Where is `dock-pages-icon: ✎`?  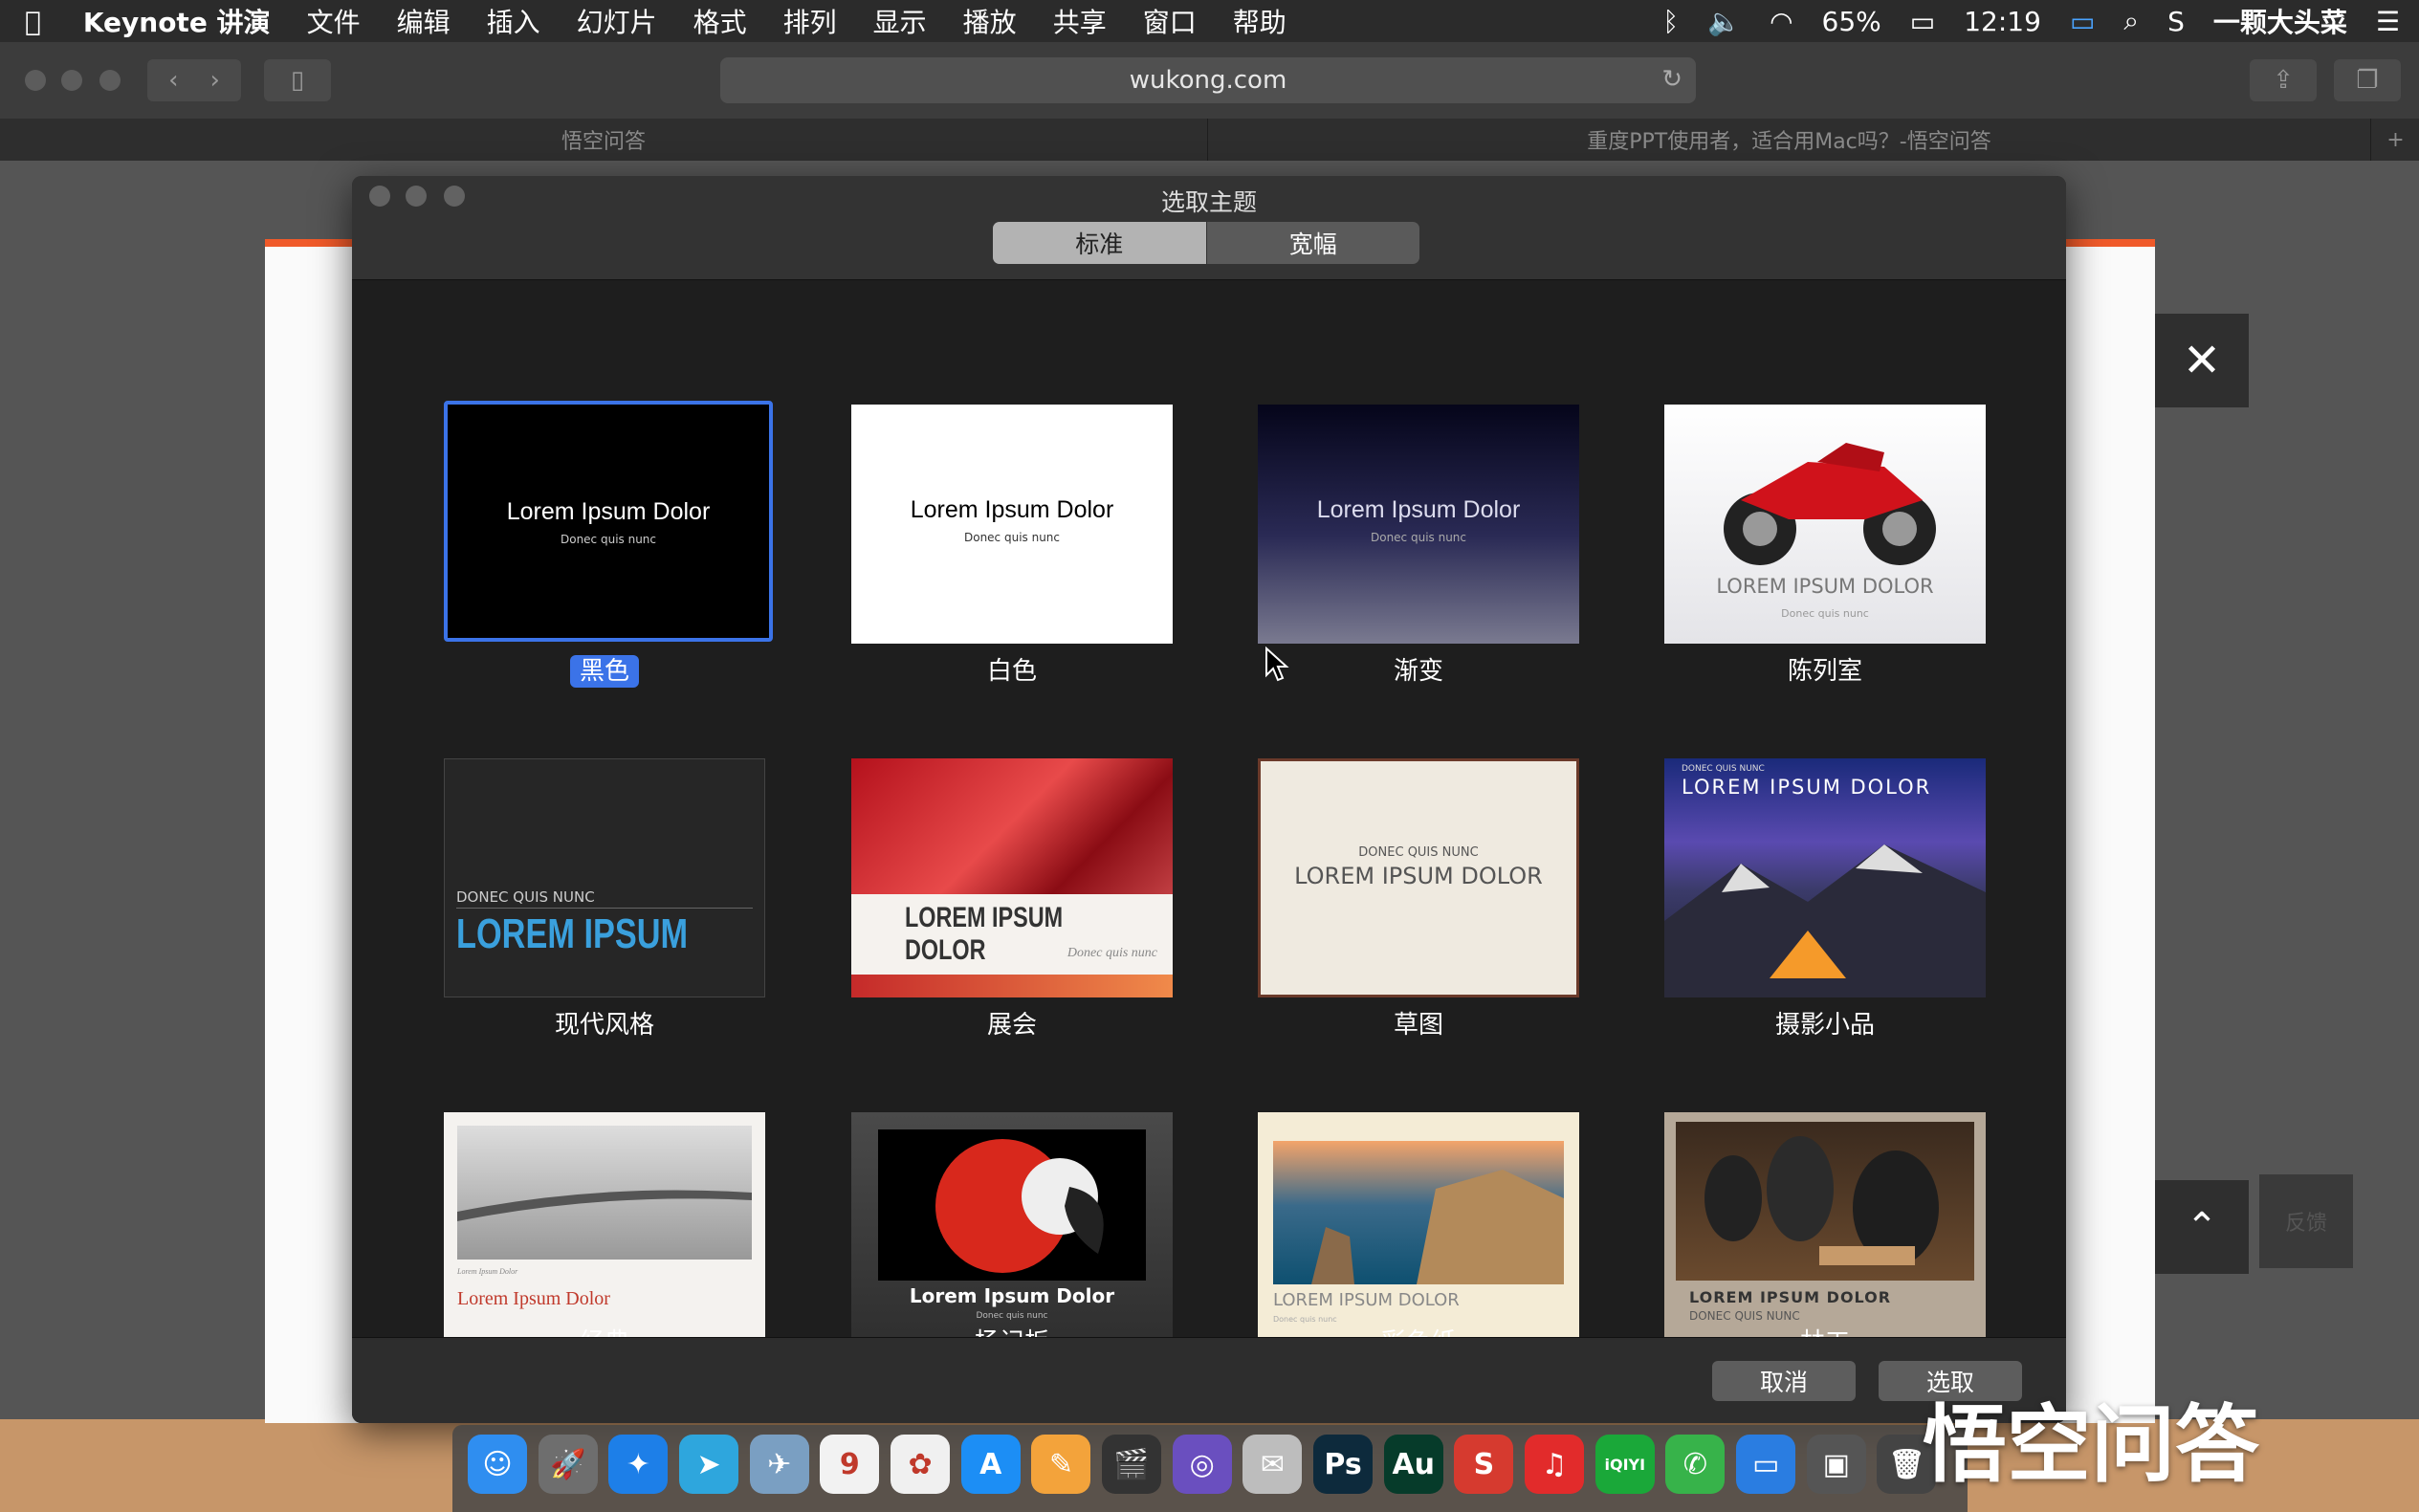 dock-pages-icon: ✎ is located at coordinates (1061, 1464).